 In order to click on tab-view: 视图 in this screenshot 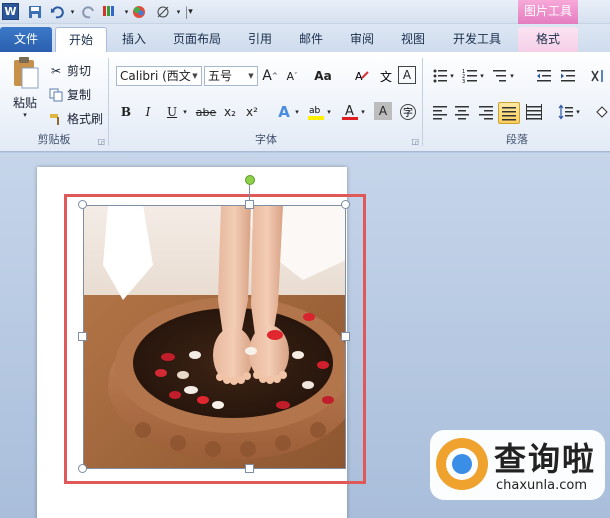, I will do `click(413, 39)`.